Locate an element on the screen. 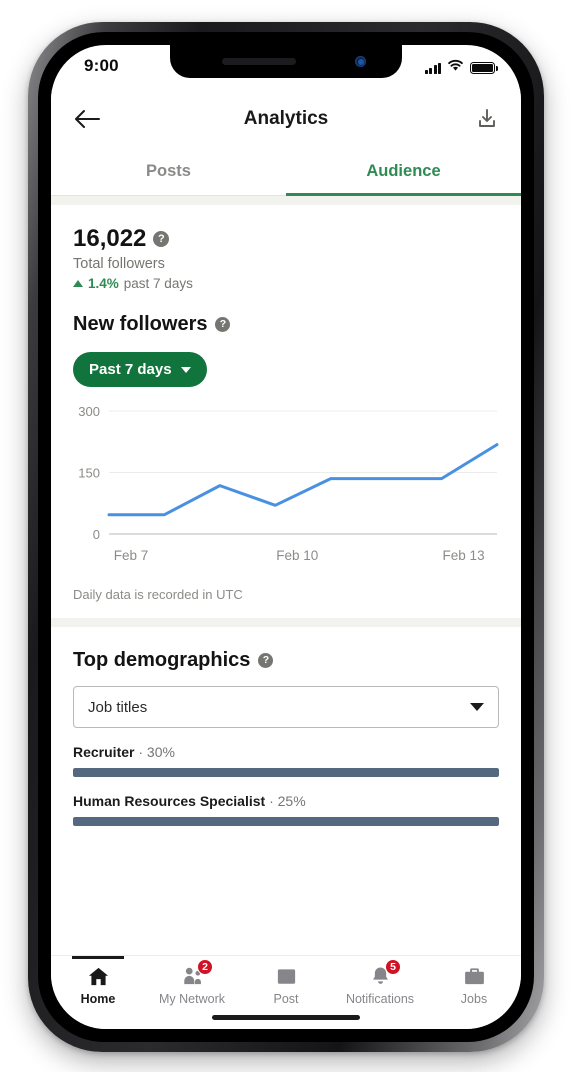 This screenshot has height=1072, width=572. demographic-name: Human Resources Specialist is located at coordinates (169, 801).